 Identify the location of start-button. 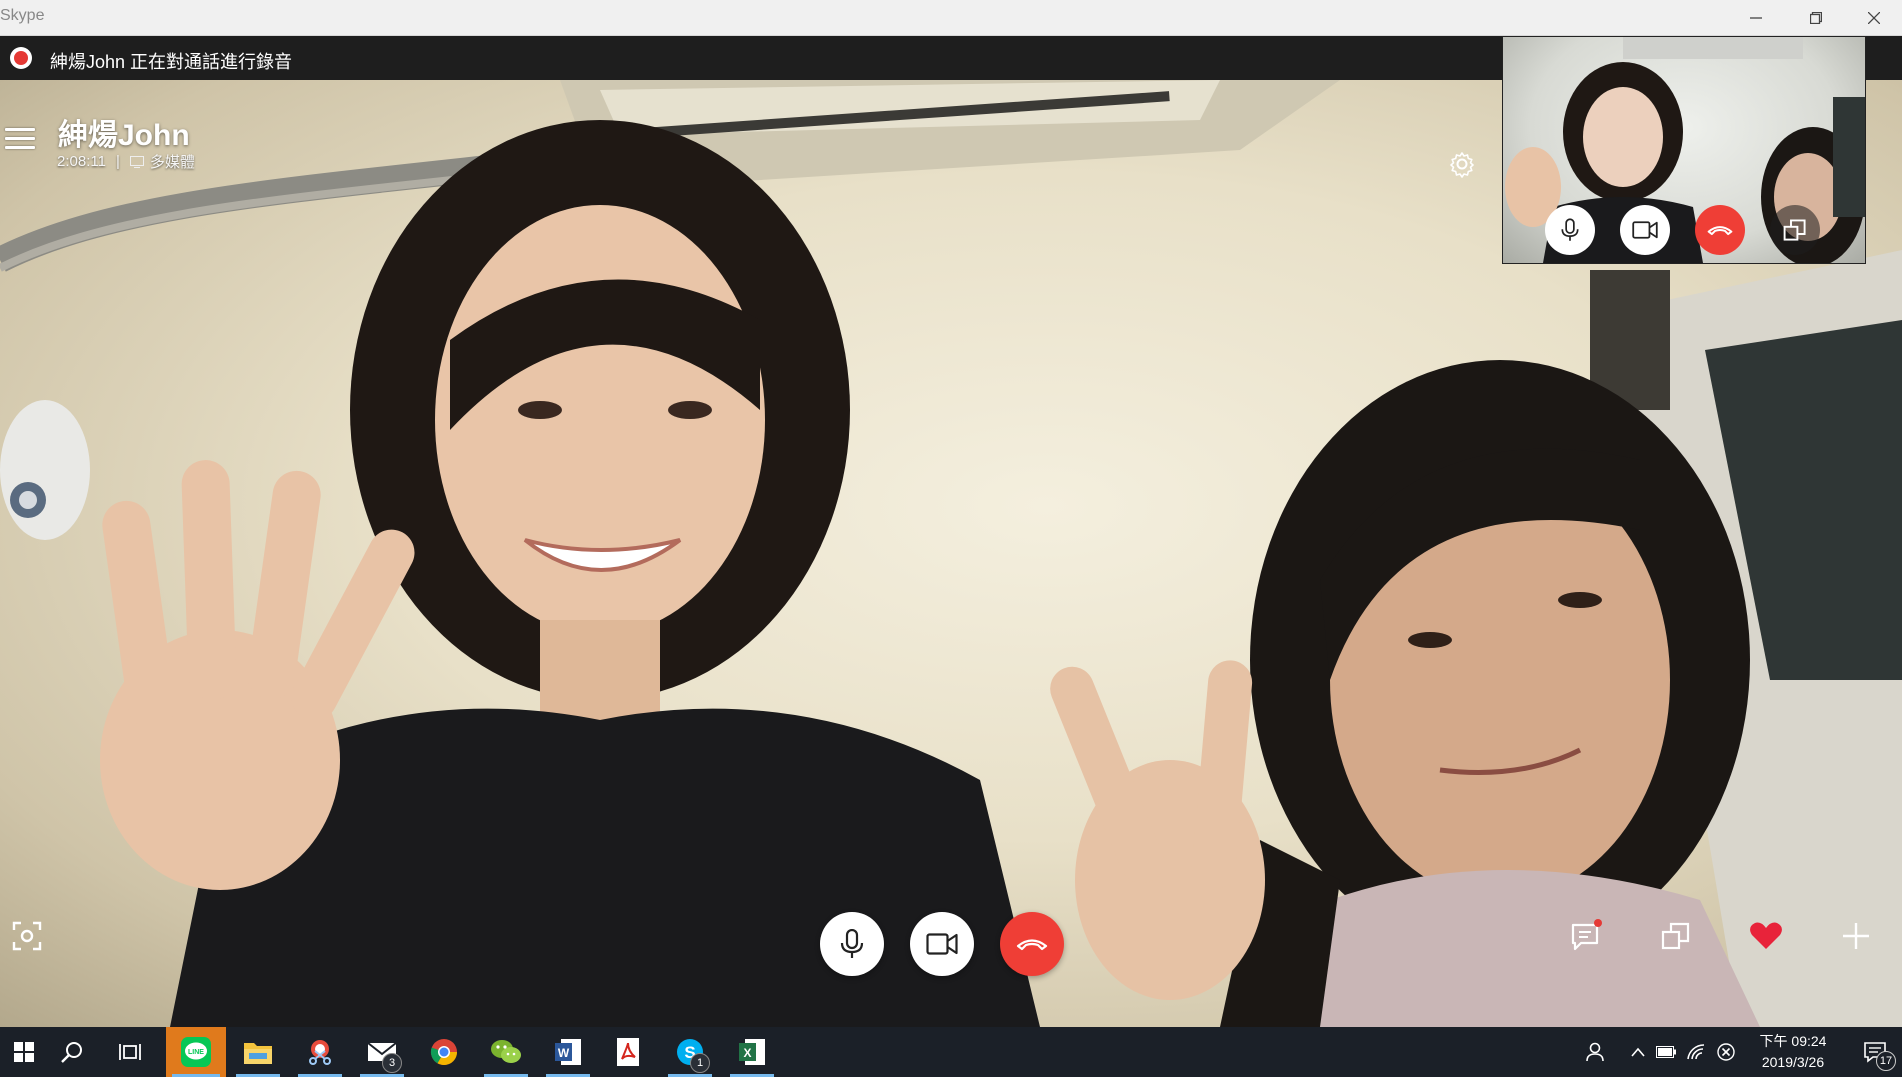
(24, 1052).